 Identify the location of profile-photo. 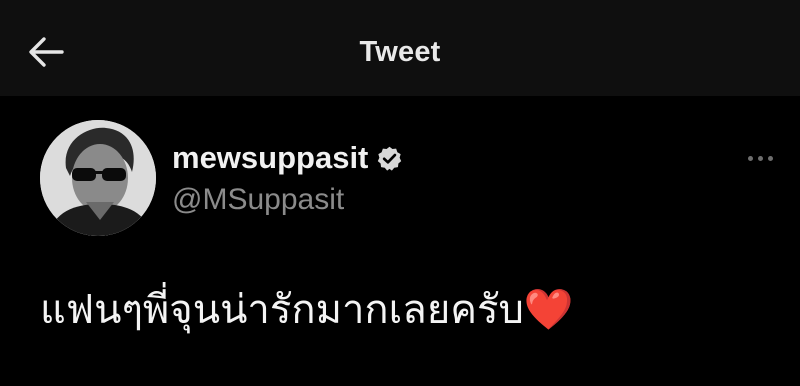
(98, 178).